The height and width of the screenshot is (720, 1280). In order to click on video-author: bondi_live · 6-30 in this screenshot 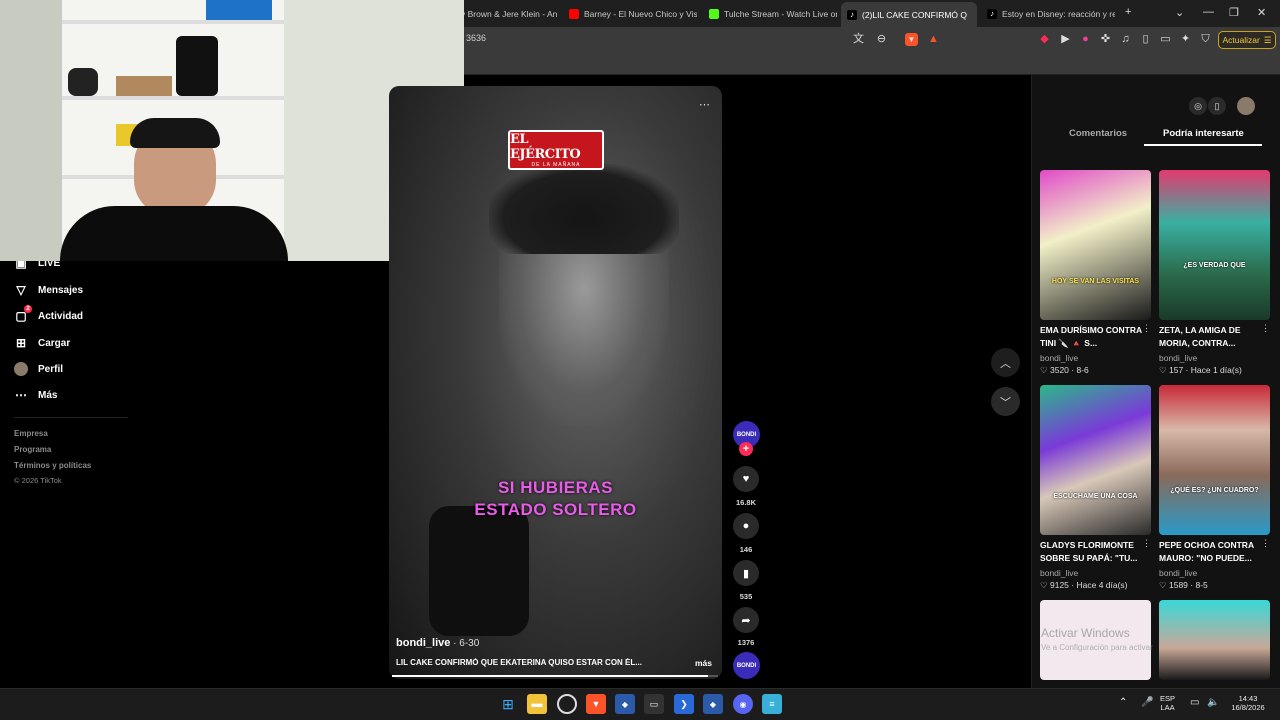, I will do `click(437, 643)`.